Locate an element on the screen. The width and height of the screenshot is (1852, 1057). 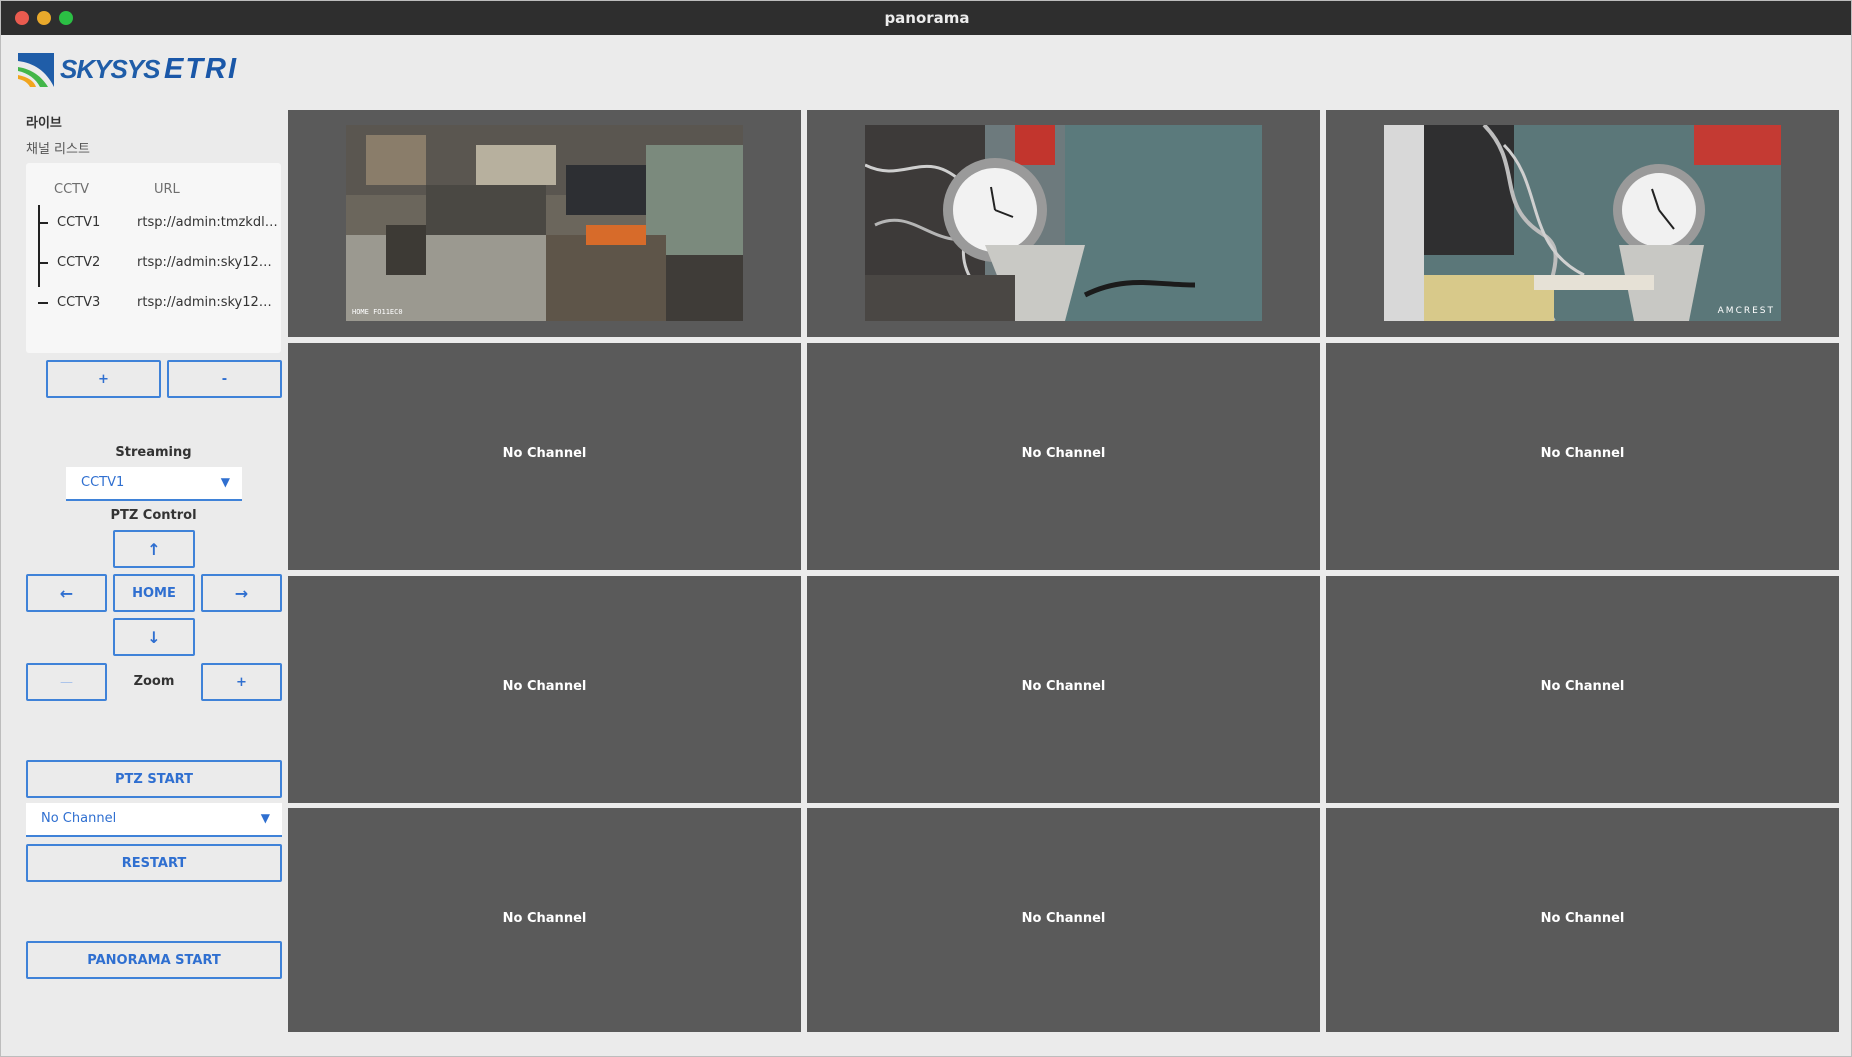
channel-list-label: 채널 리스트 is located at coordinates (58, 149).